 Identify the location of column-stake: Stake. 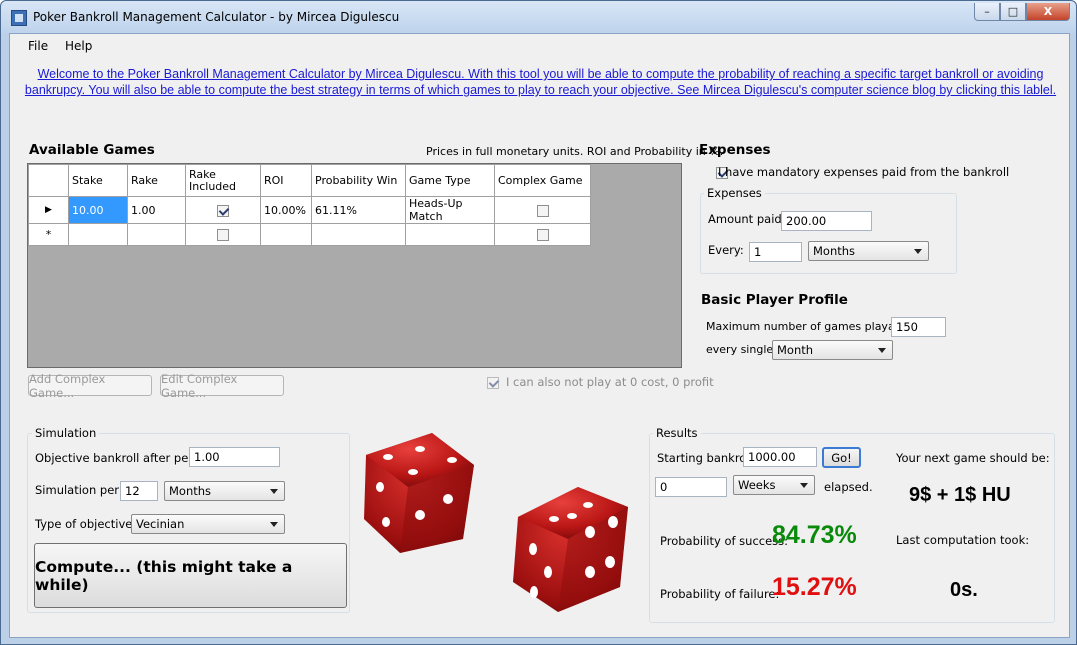
(98, 180).